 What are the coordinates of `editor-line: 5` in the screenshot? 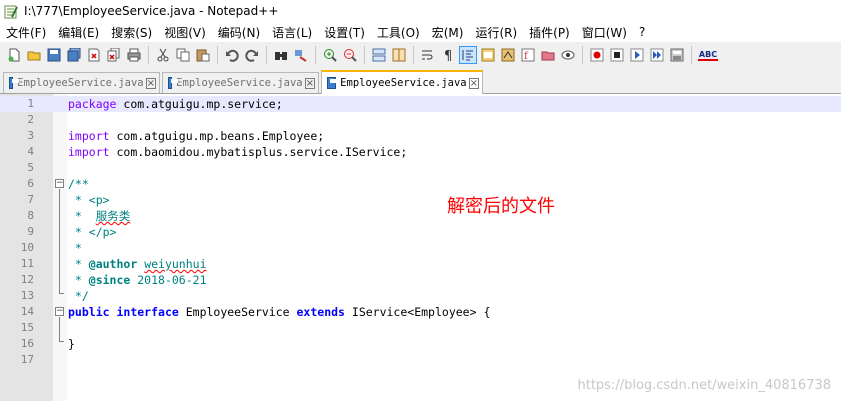 It's located at (420, 168).